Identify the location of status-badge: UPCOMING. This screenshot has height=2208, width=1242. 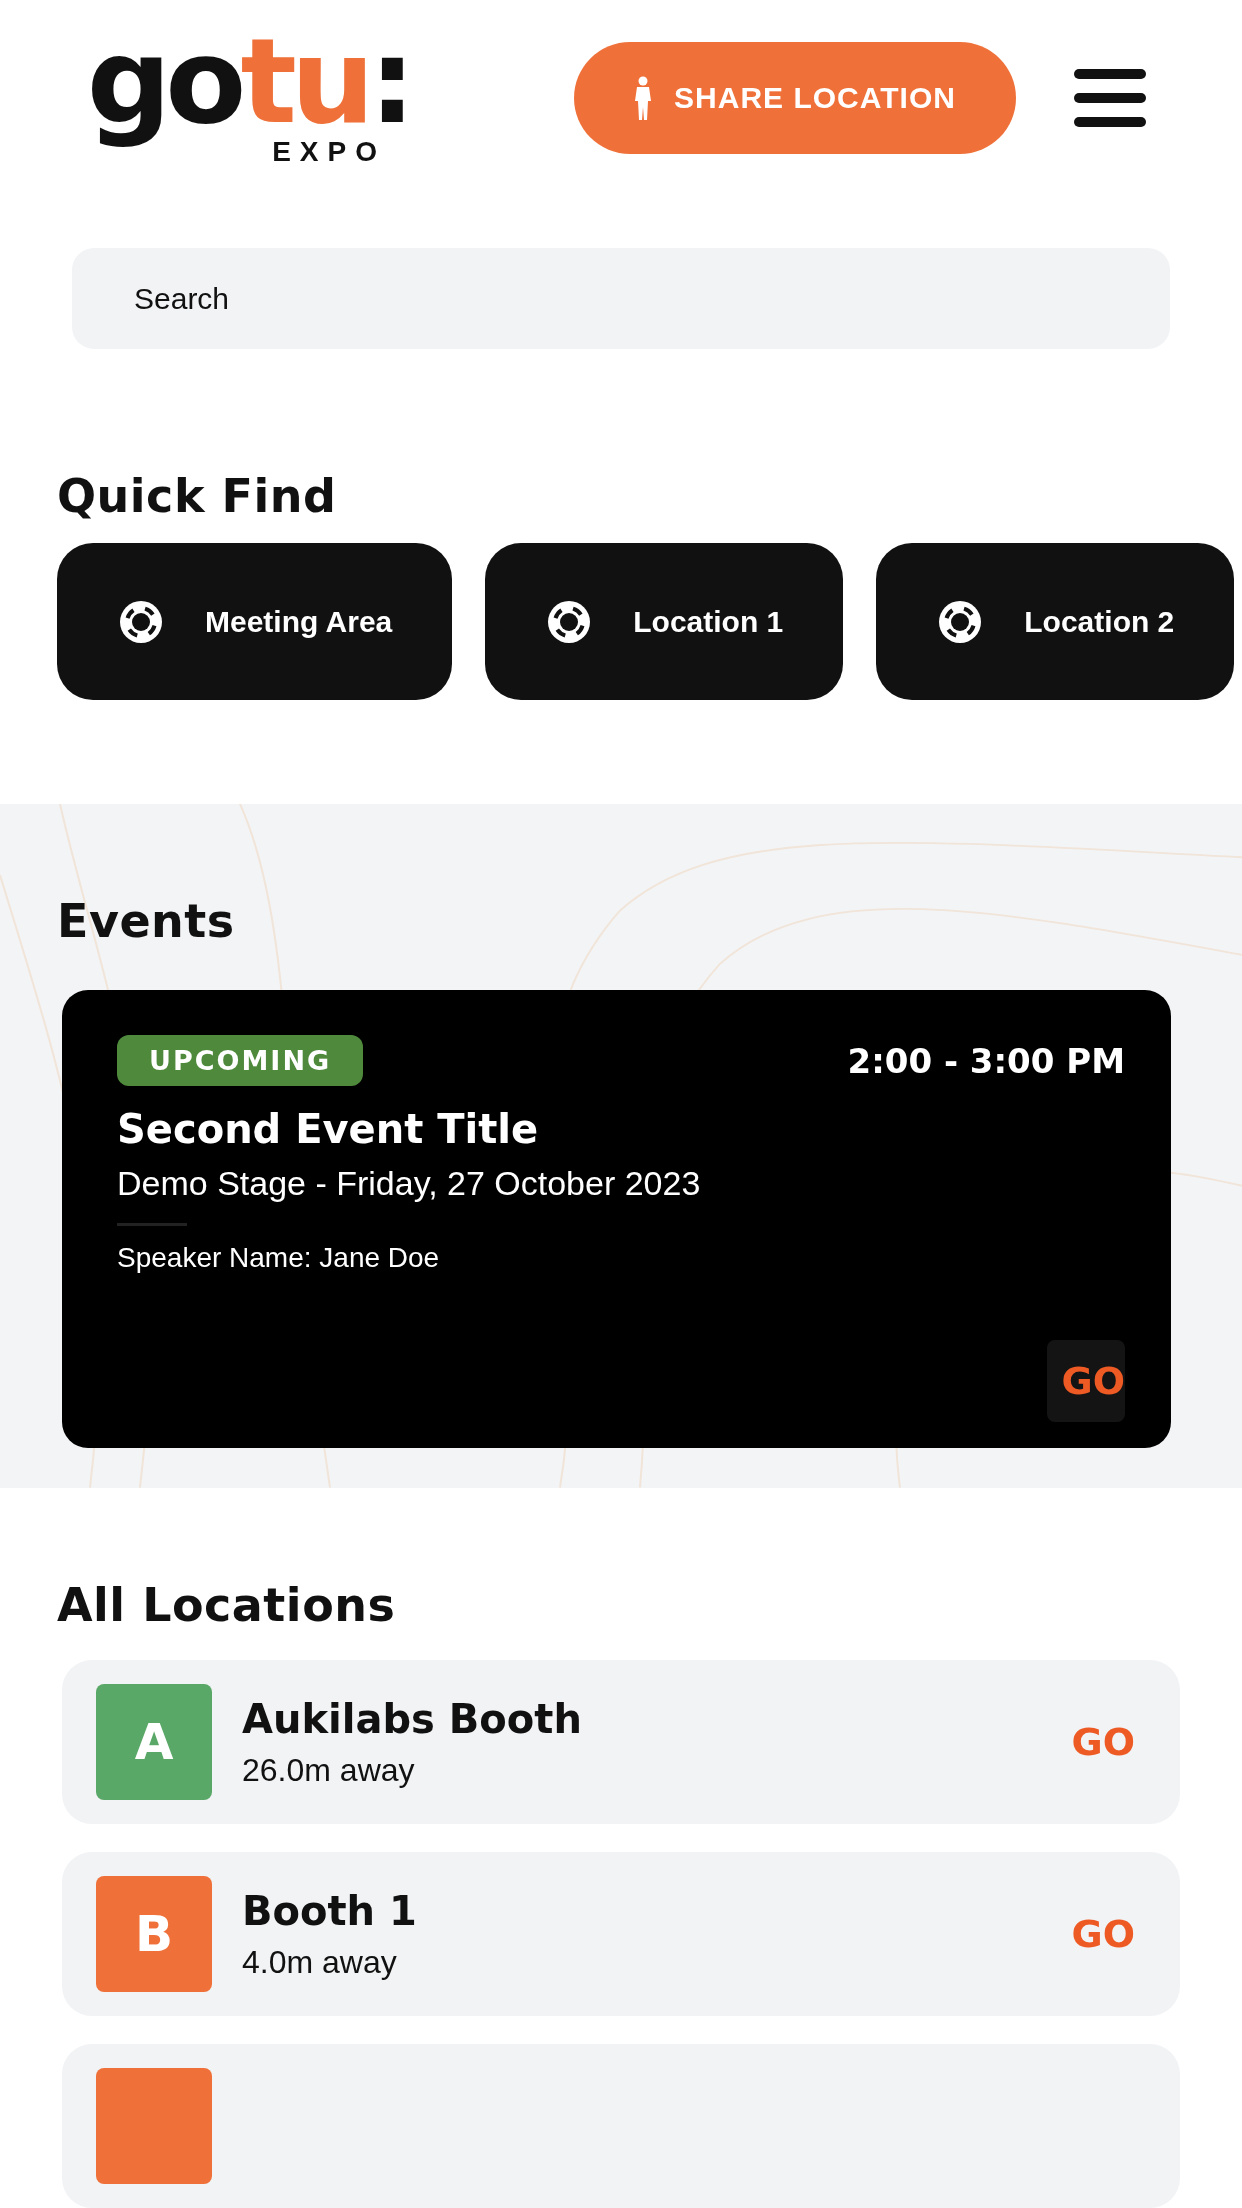
(240, 1061).